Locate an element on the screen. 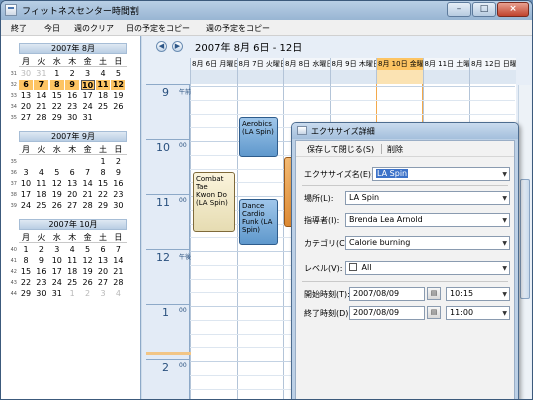  mini-calendar-today: 10 is located at coordinates (87, 85).